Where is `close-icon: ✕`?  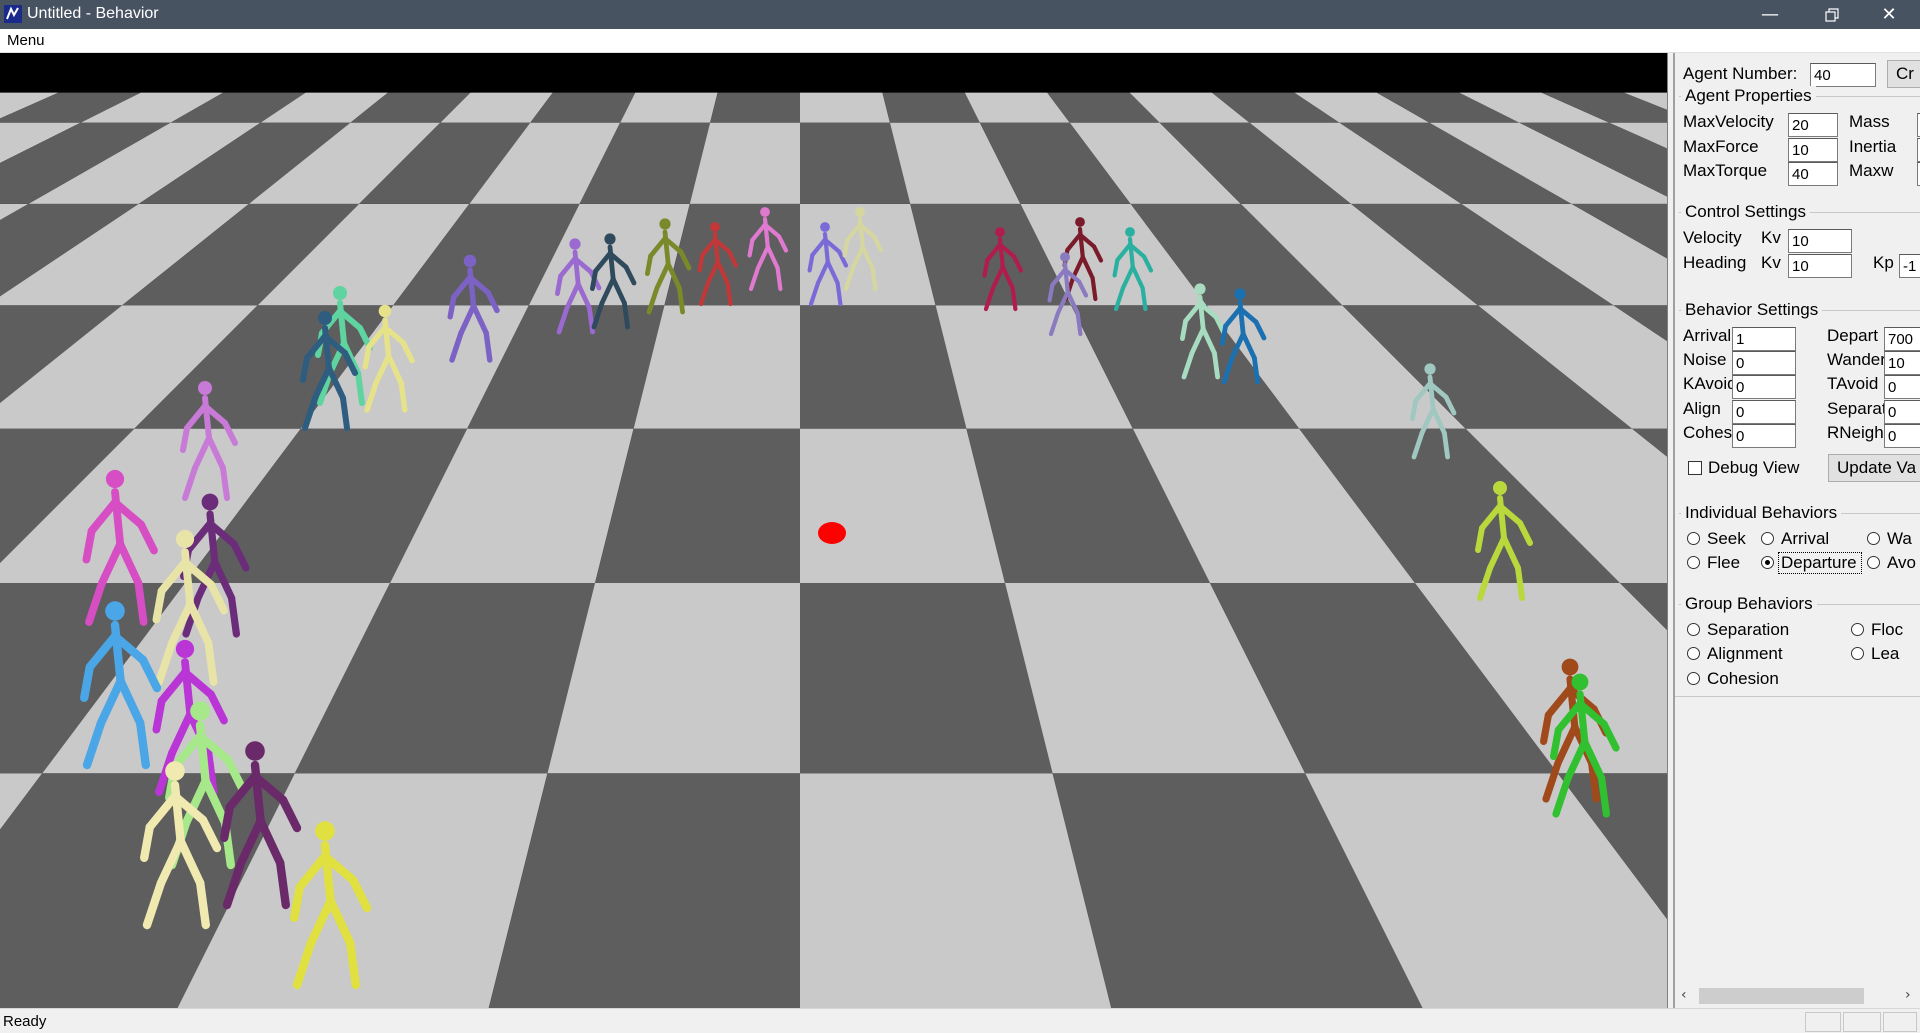 close-icon: ✕ is located at coordinates (1889, 14).